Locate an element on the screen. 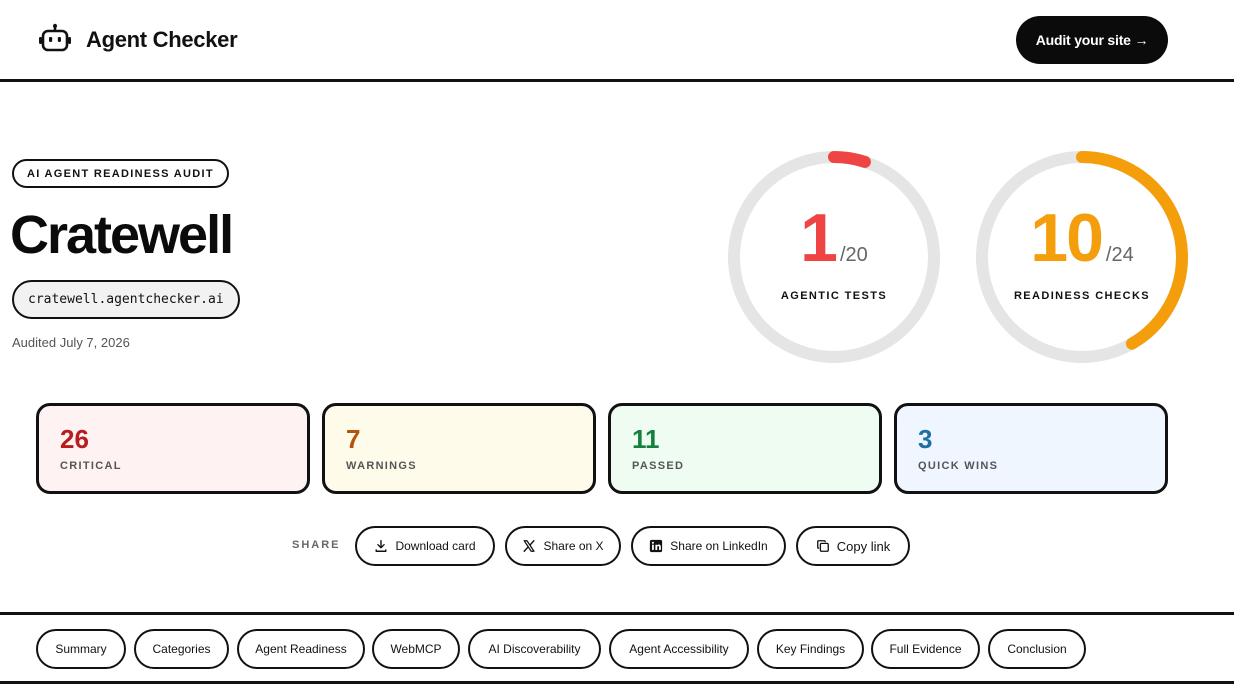  tab-full-evidence: Full Evidence is located at coordinates (925, 649).